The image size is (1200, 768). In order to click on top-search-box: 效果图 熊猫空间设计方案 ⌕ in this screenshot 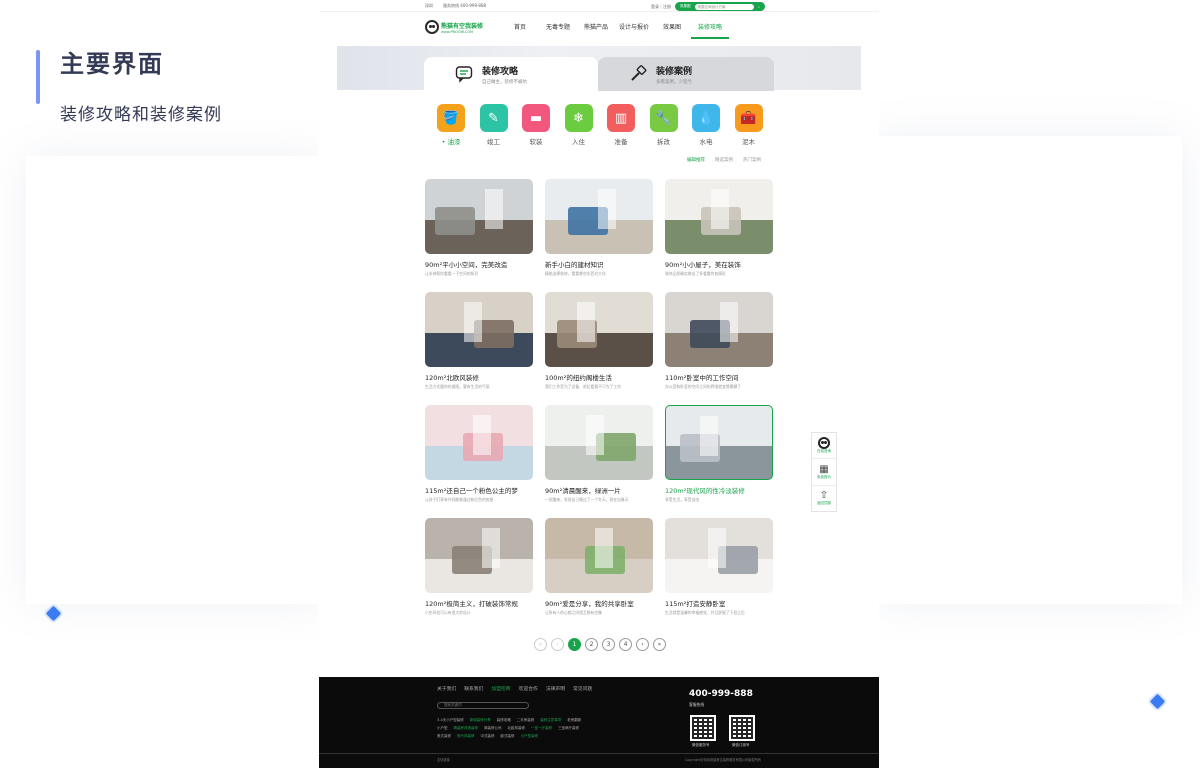, I will do `click(720, 6)`.